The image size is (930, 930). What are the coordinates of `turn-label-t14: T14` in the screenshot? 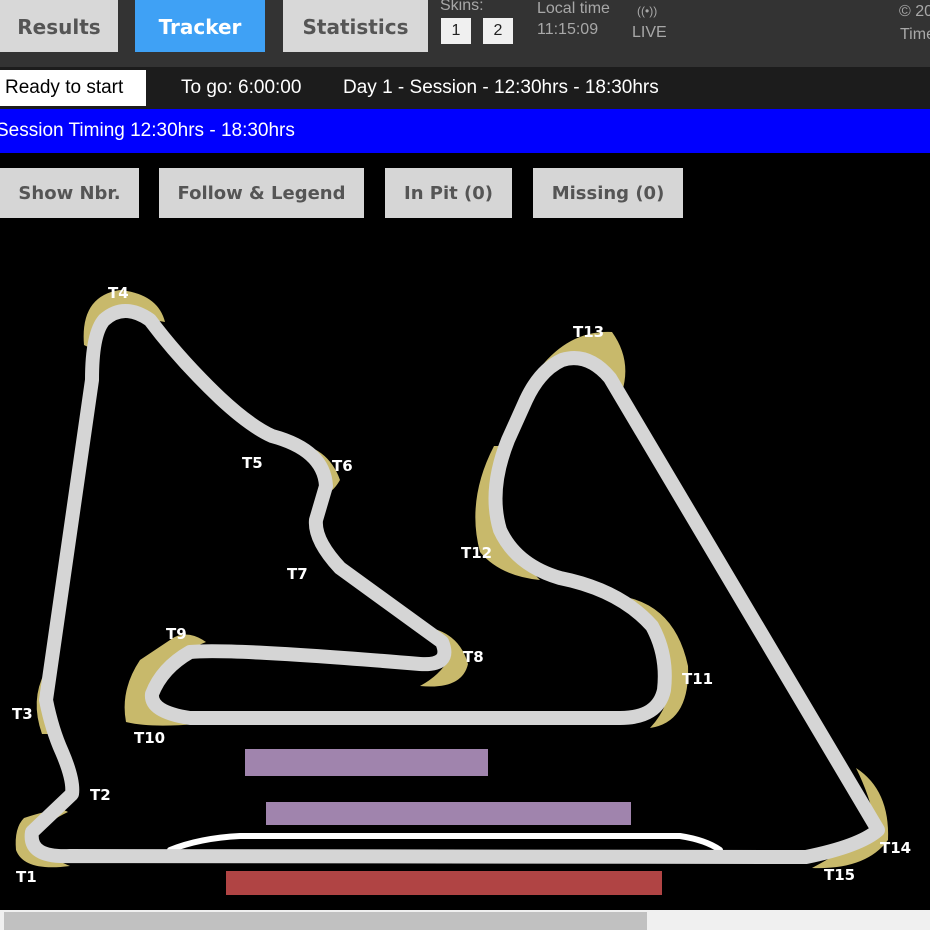 It's located at (895, 848).